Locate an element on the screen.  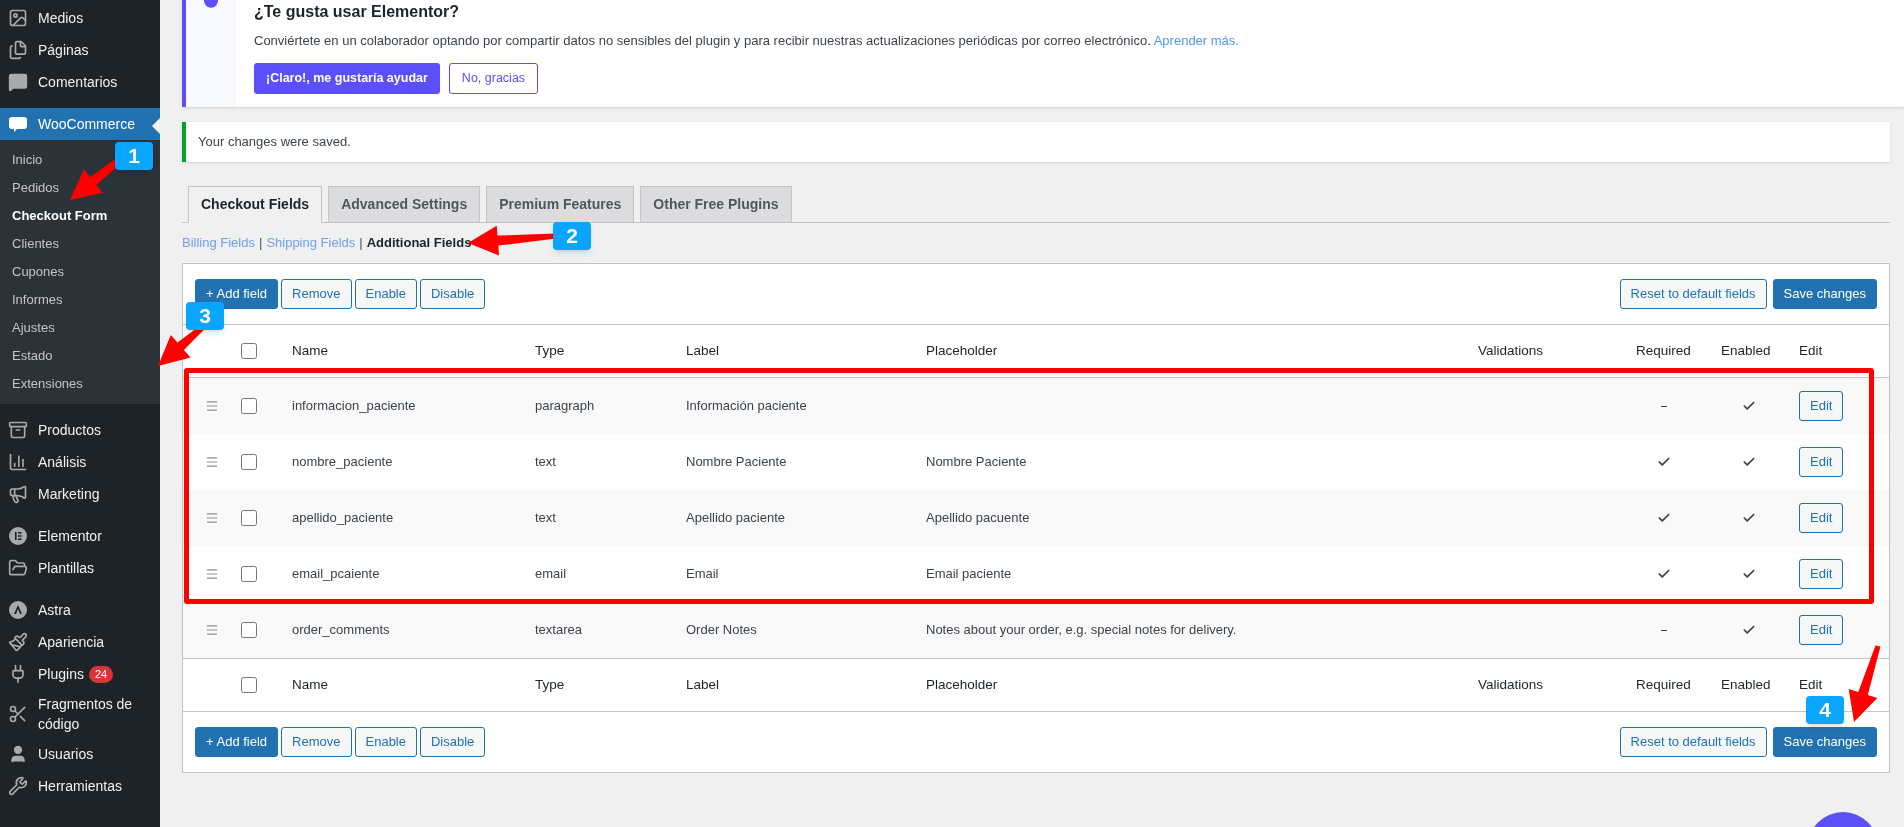
submenu-item: Pedidos is located at coordinates (35, 188).